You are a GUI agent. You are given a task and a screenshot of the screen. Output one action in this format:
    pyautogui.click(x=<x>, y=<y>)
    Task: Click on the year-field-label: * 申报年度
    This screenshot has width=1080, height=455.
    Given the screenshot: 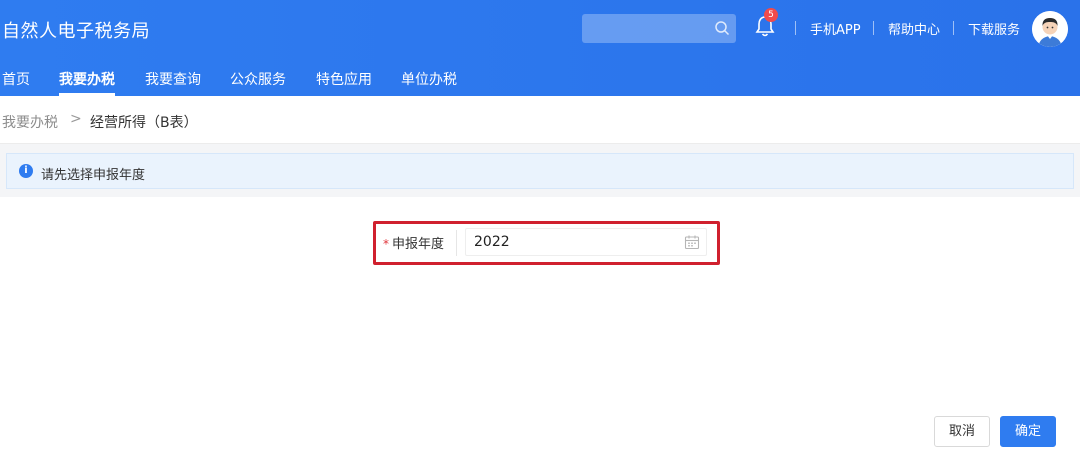 What is the action you would take?
    pyautogui.click(x=413, y=242)
    